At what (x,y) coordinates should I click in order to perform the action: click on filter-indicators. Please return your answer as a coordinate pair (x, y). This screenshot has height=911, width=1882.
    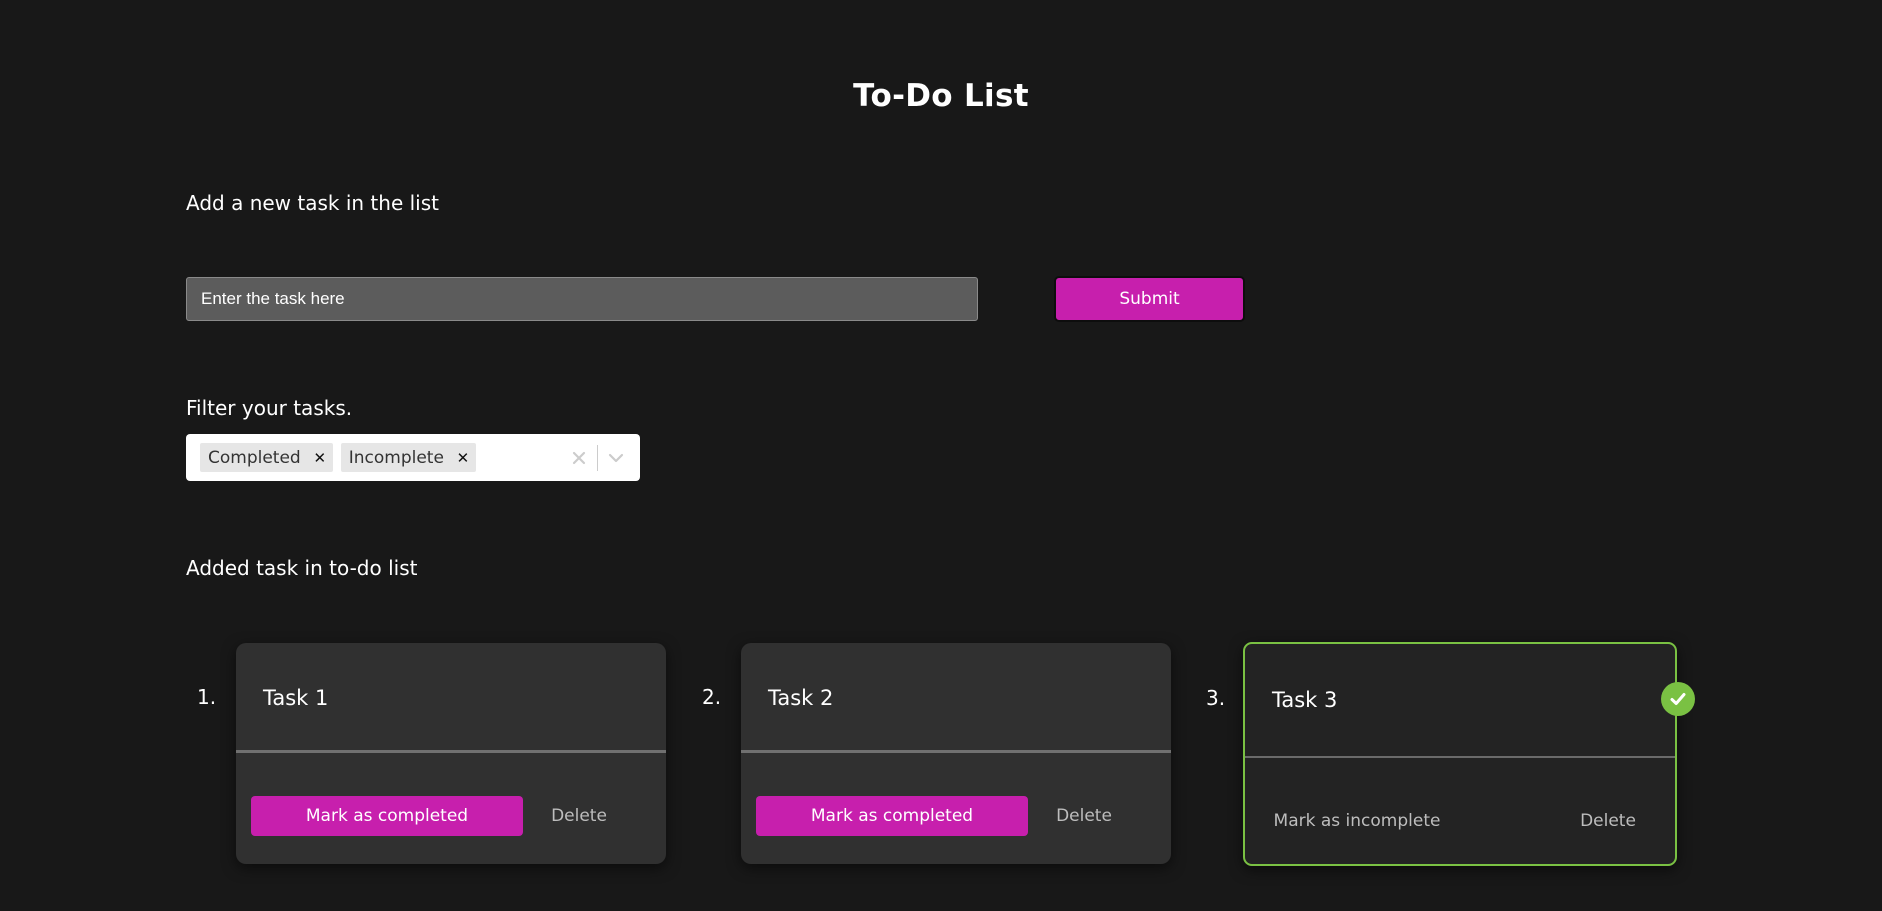
    Looking at the image, I should click on (597, 457).